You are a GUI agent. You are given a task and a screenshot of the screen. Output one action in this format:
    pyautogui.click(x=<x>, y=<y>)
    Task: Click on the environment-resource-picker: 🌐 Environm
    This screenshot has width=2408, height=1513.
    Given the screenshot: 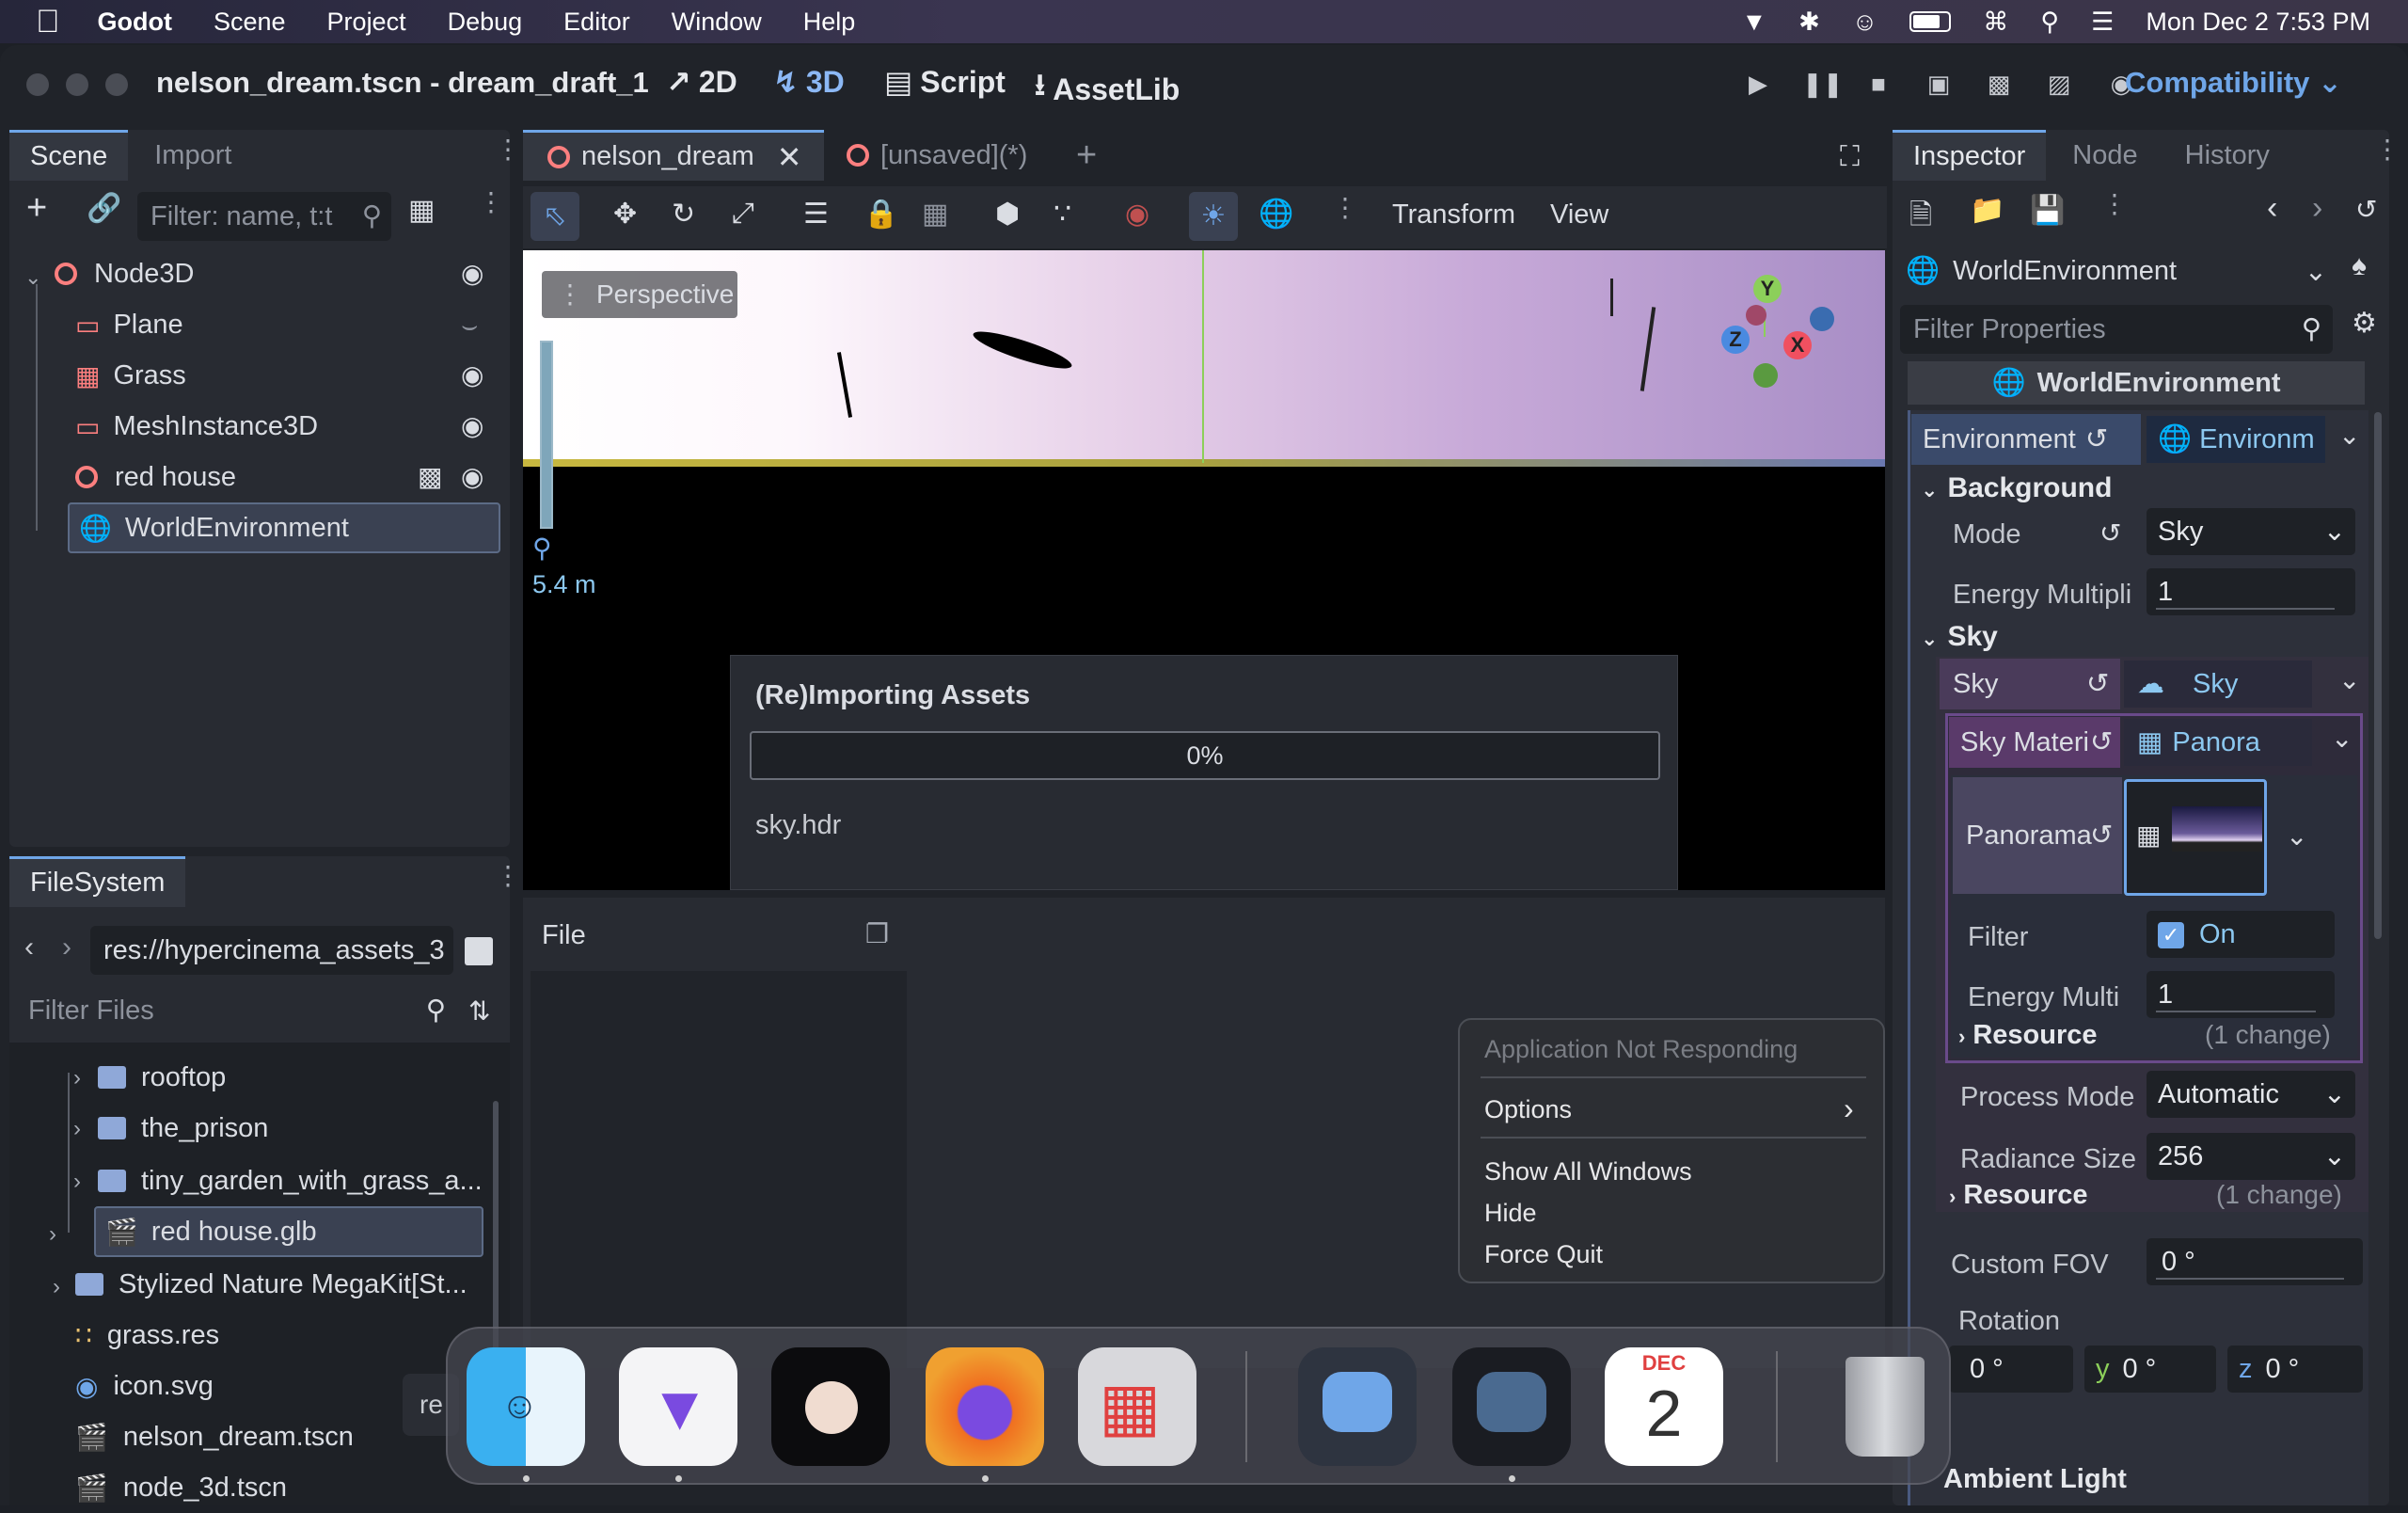 What is the action you would take?
    pyautogui.click(x=2236, y=439)
    